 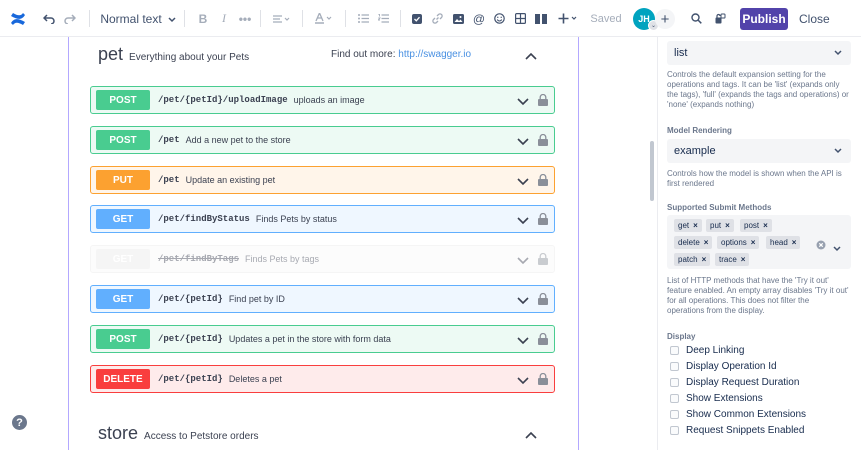 What do you see at coordinates (756, 225) in the screenshot?
I see `method-chip: post ×` at bounding box center [756, 225].